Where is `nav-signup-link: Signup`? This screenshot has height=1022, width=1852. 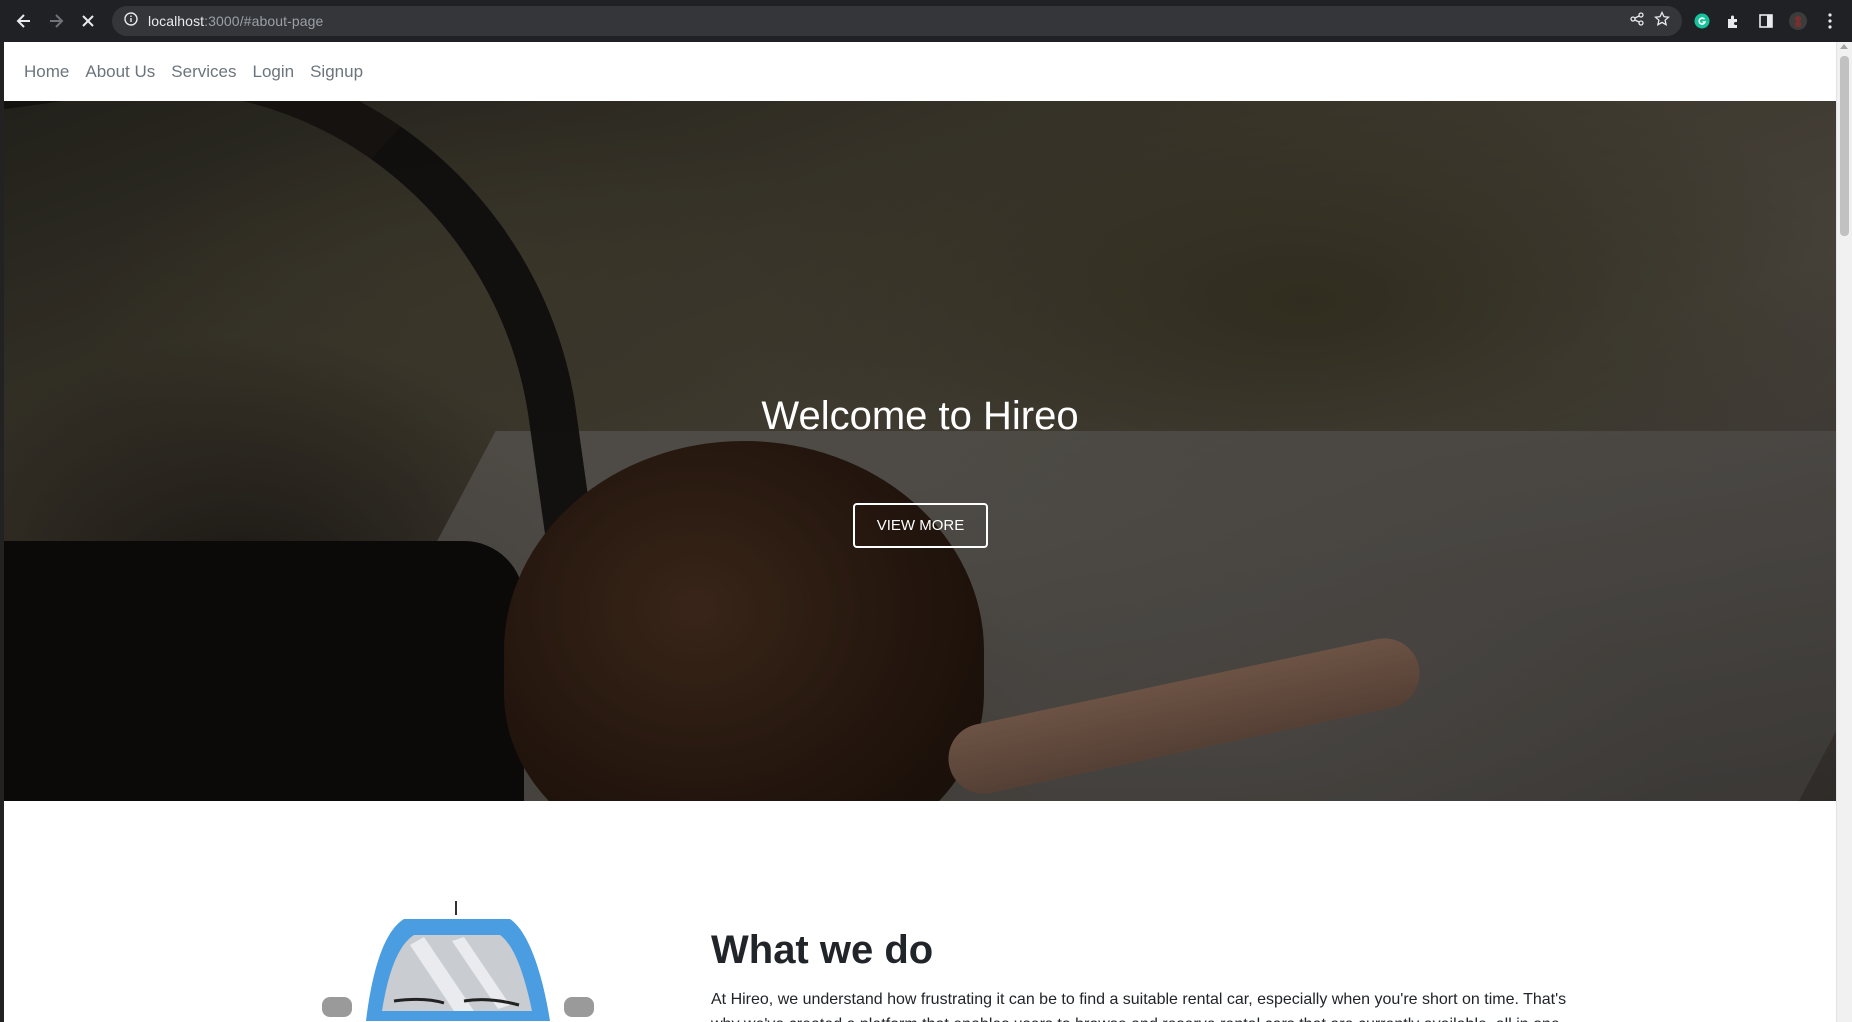
nav-signup-link: Signup is located at coordinates (336, 72).